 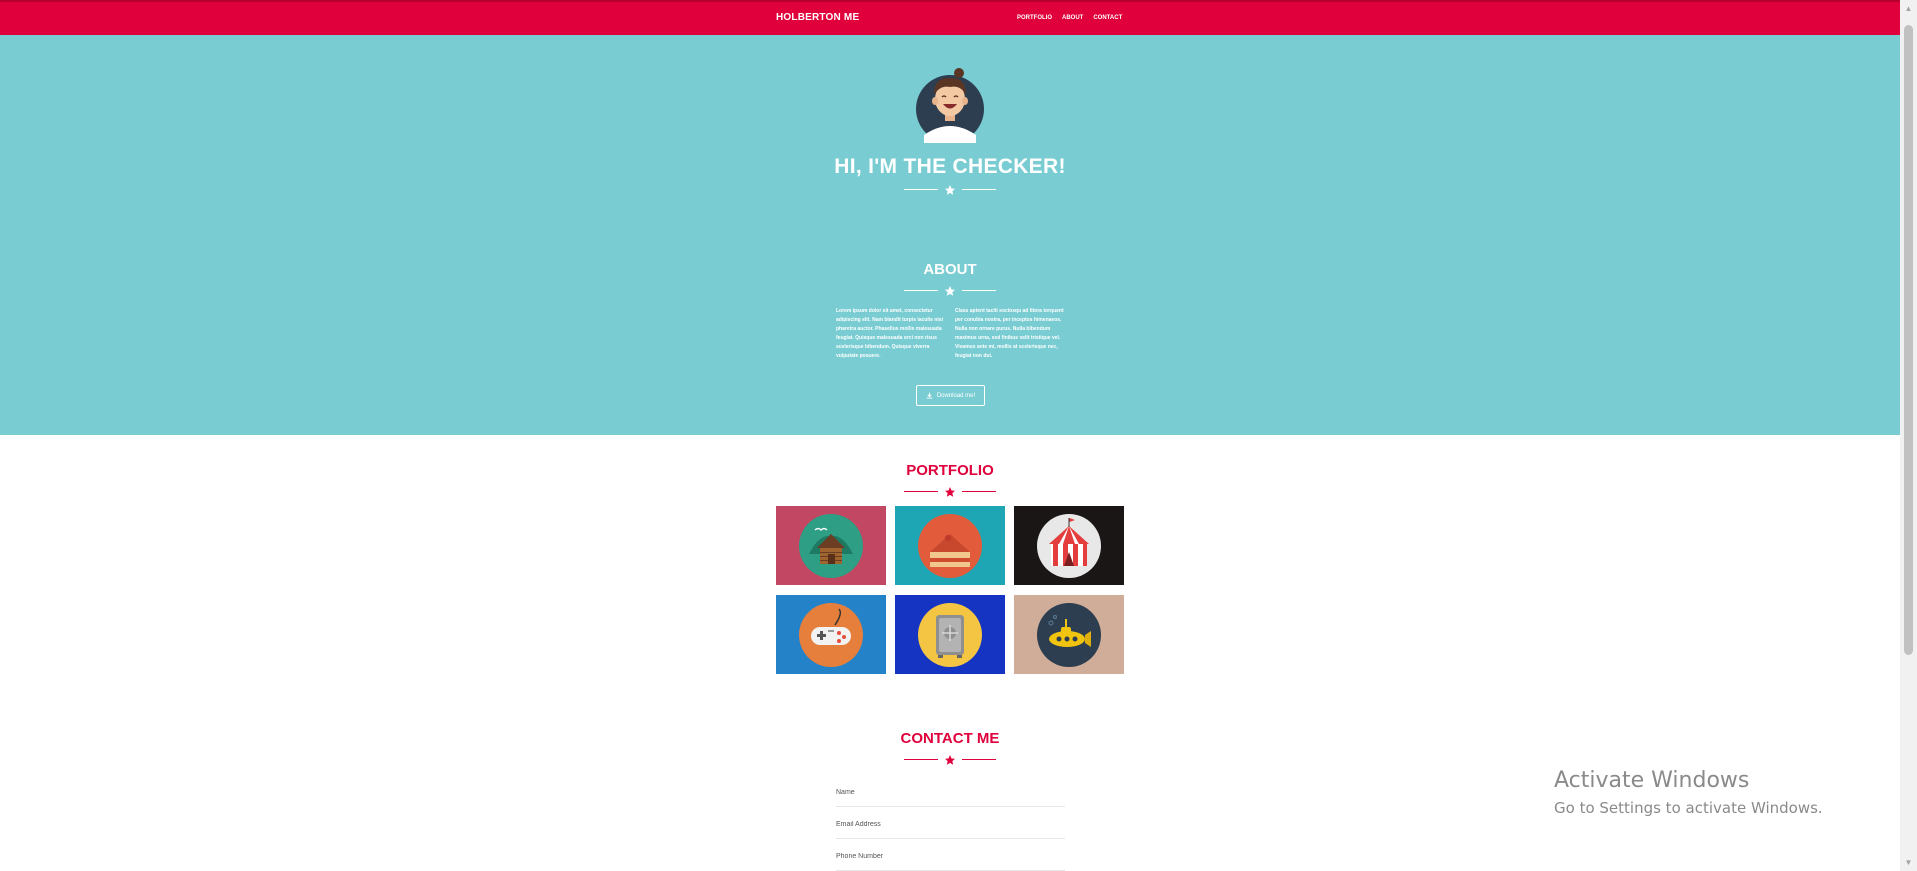 I want to click on nav-links: PORTFOLIO ABOUT CONTACT, so click(x=1069, y=18).